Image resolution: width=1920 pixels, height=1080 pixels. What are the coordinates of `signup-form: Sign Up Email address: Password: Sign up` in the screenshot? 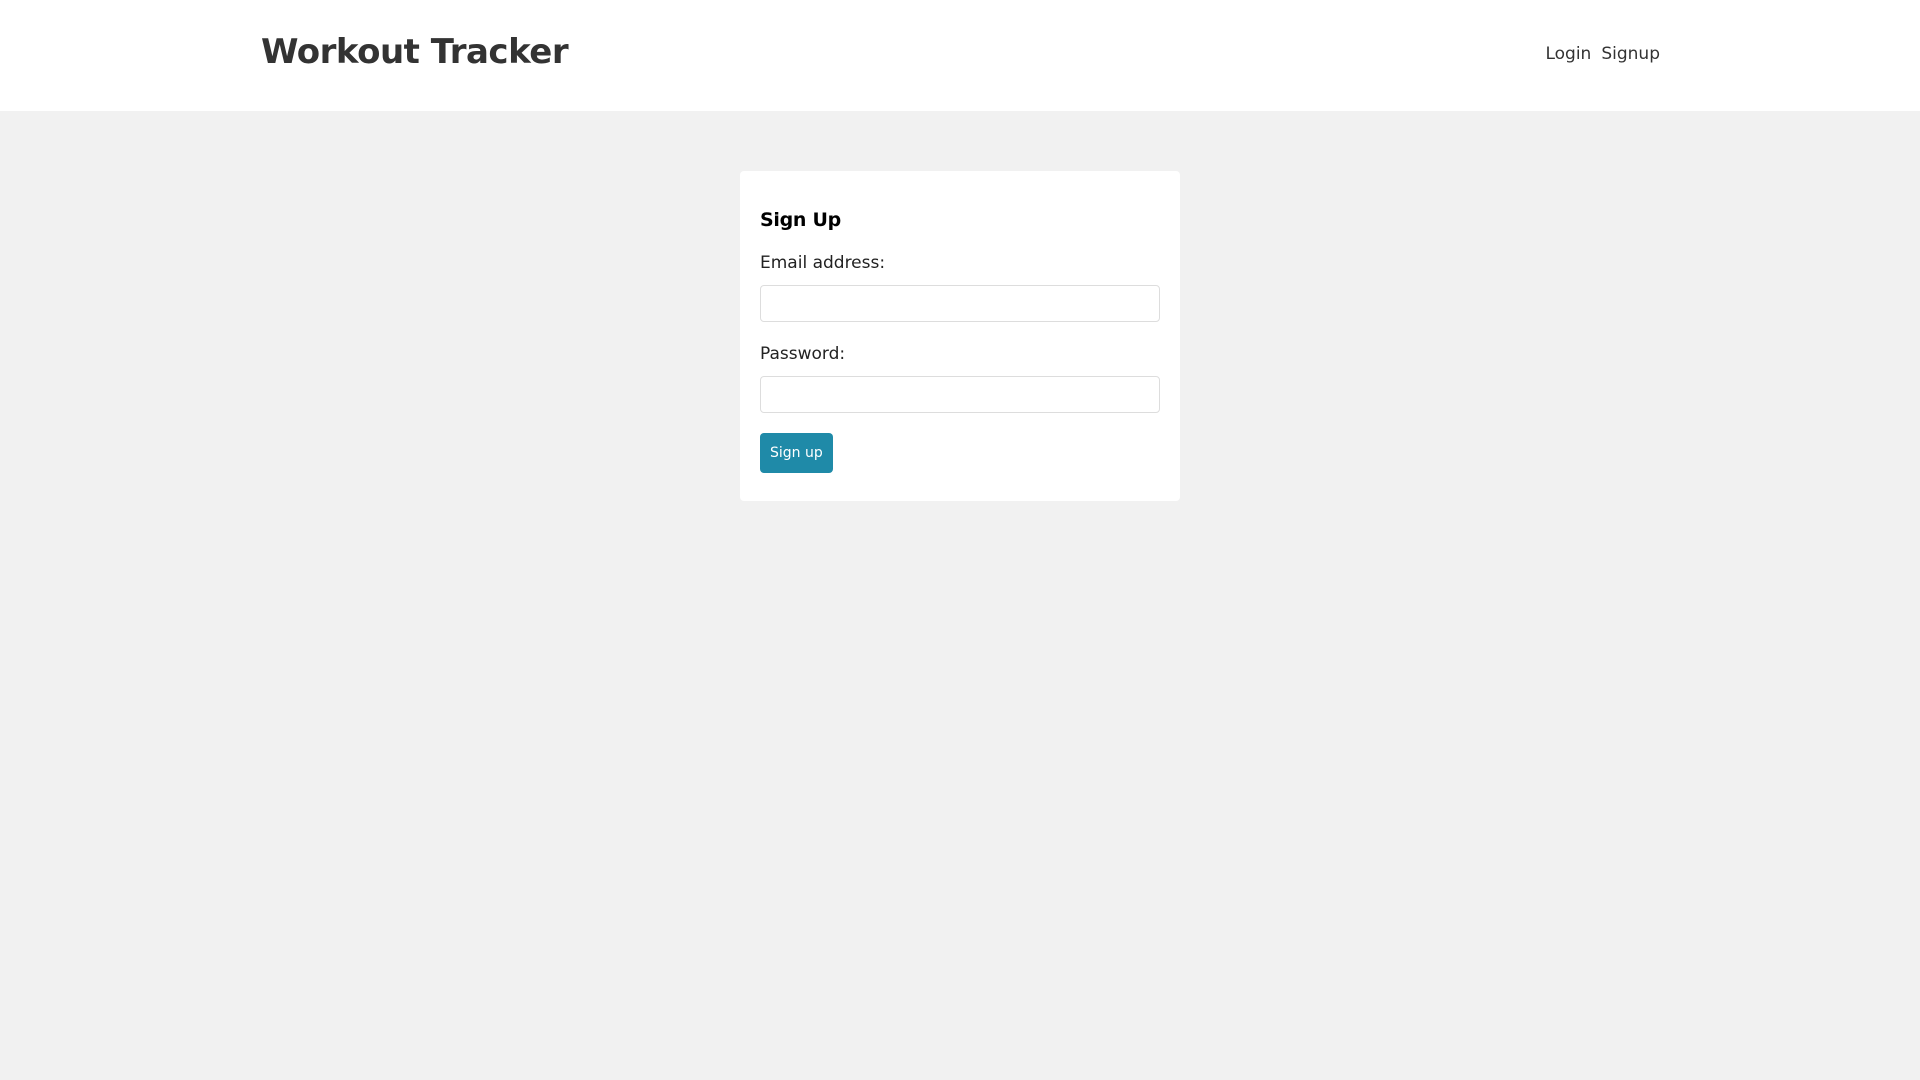 It's located at (960, 336).